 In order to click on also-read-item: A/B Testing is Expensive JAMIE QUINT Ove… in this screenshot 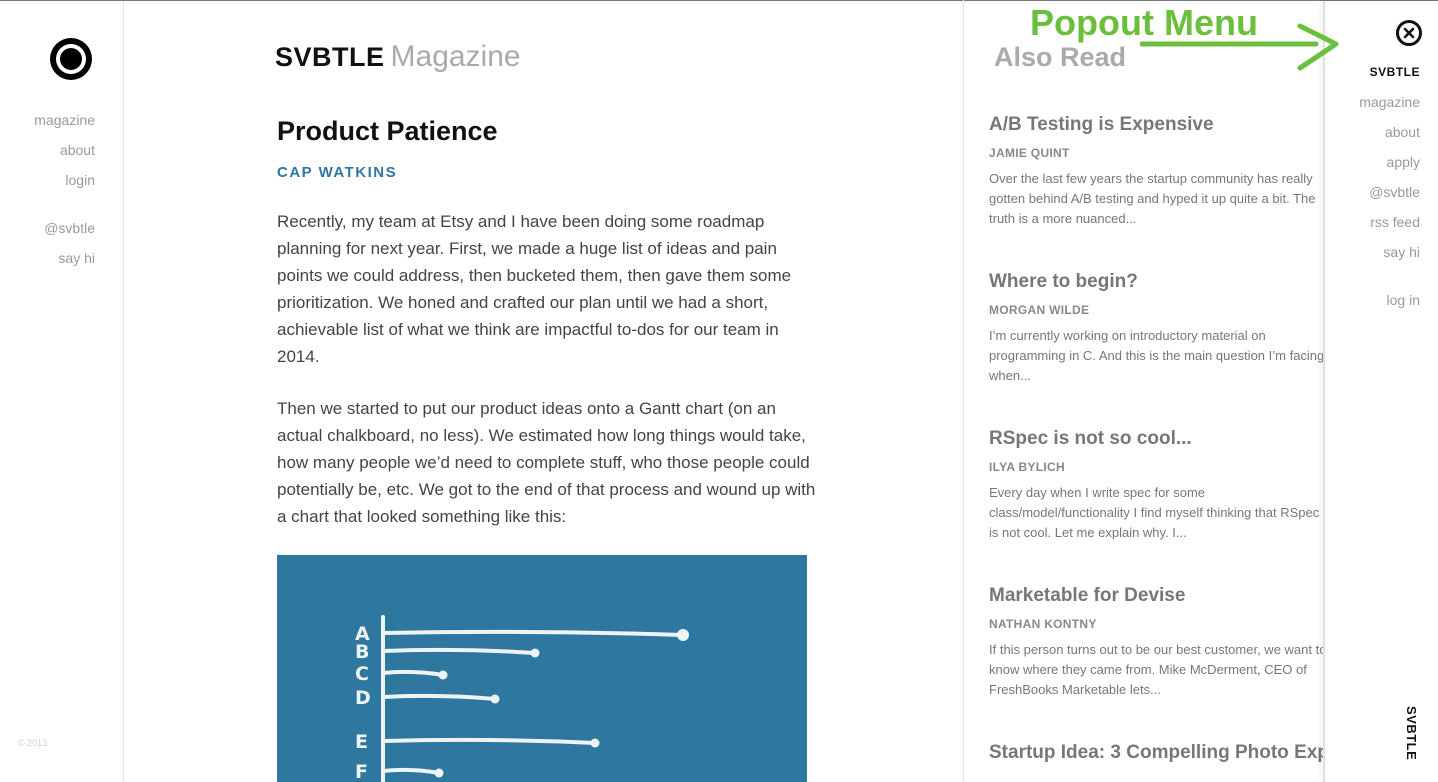, I will do `click(1156, 171)`.